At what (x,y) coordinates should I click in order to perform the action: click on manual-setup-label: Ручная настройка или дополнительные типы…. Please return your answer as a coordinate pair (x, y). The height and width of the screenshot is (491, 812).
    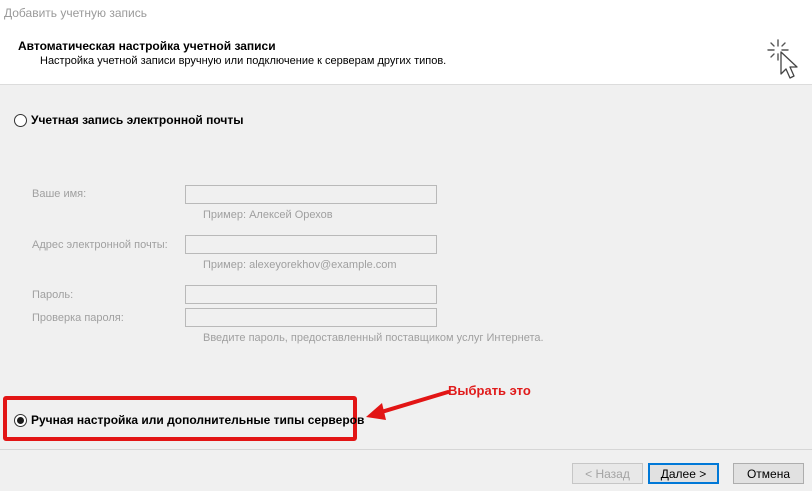
    Looking at the image, I should click on (198, 420).